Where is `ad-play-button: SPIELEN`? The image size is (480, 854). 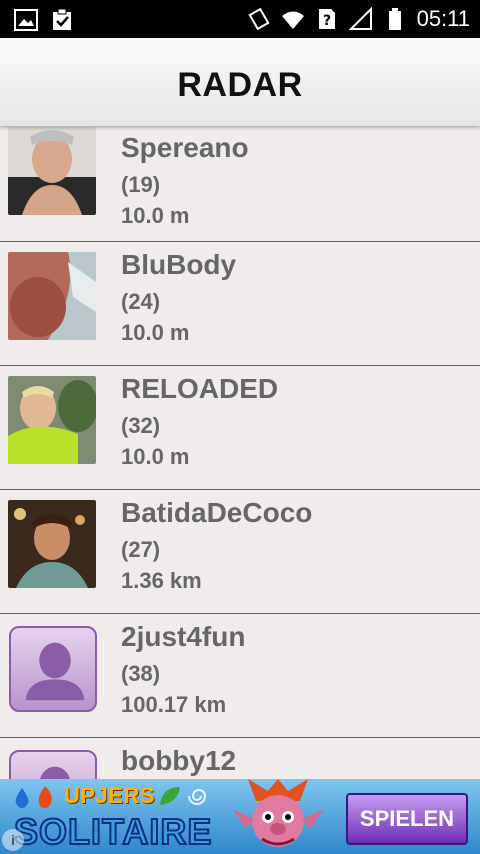 ad-play-button: SPIELEN is located at coordinates (407, 819).